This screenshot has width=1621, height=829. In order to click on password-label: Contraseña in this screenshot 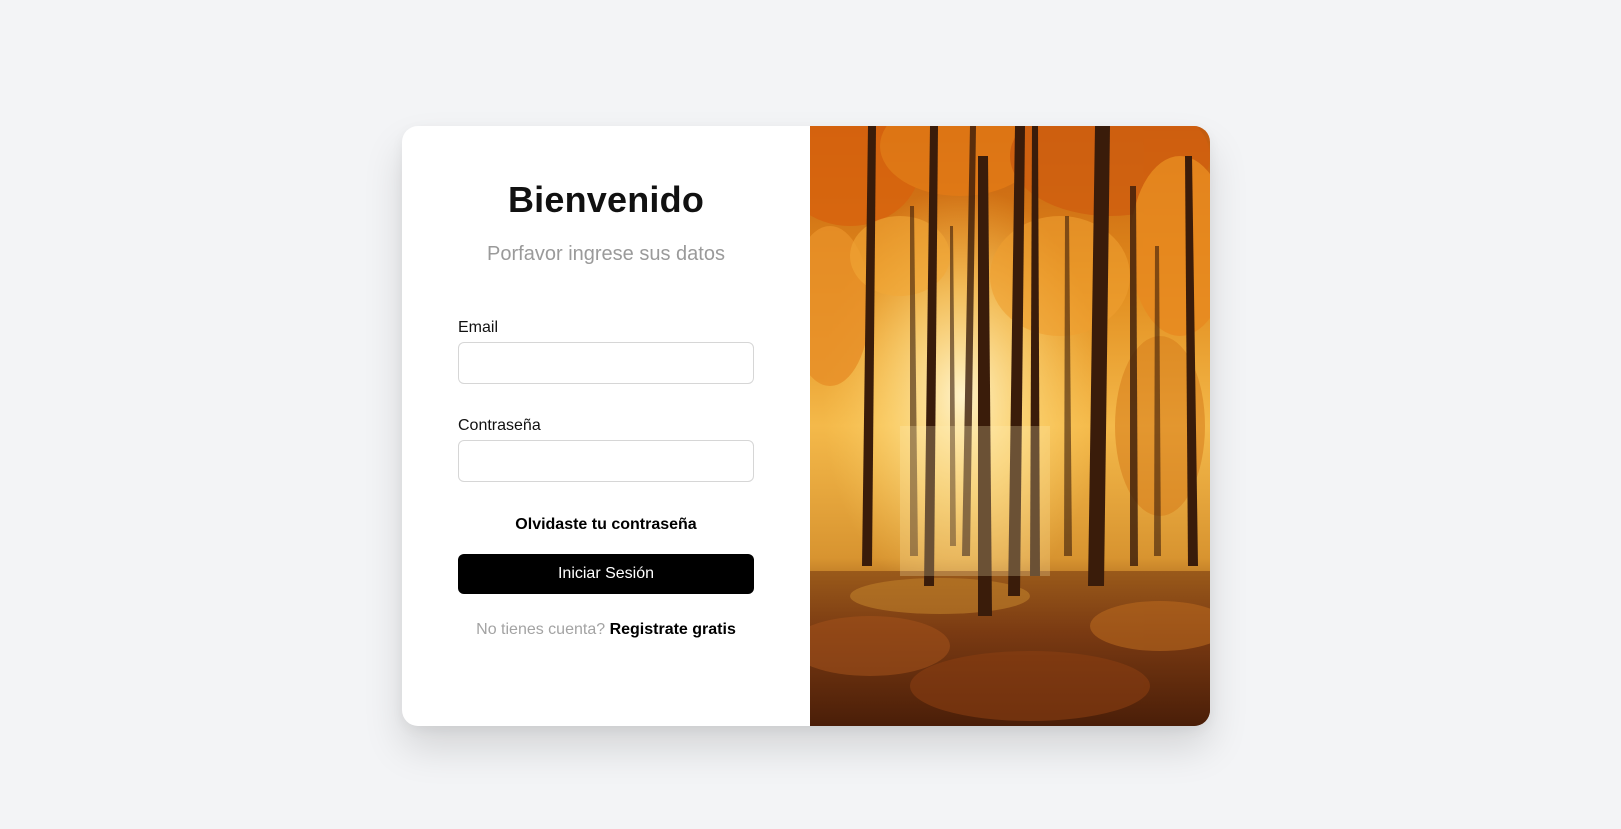, I will do `click(499, 425)`.